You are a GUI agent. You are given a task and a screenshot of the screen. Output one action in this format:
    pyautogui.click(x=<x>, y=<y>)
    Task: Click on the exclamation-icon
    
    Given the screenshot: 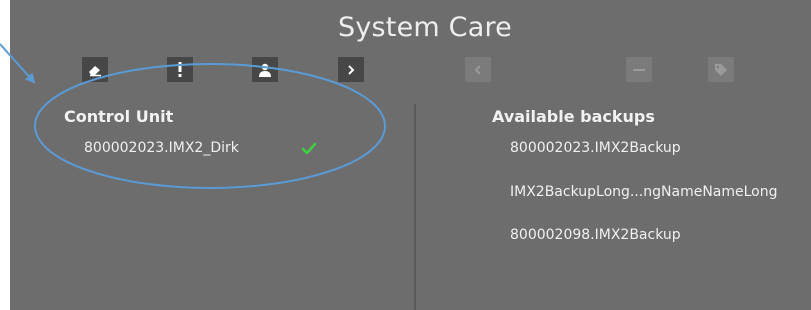 What is the action you would take?
    pyautogui.click(x=180, y=69)
    